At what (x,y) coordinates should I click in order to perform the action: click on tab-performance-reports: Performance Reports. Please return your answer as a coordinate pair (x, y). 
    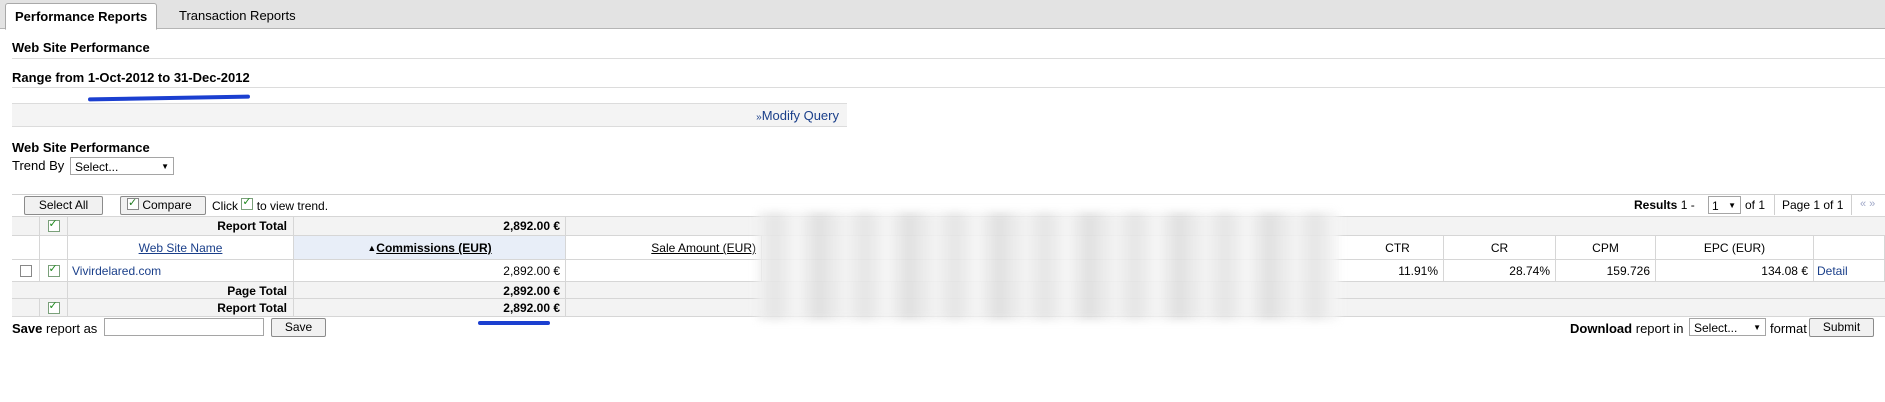
    Looking at the image, I should click on (81, 16).